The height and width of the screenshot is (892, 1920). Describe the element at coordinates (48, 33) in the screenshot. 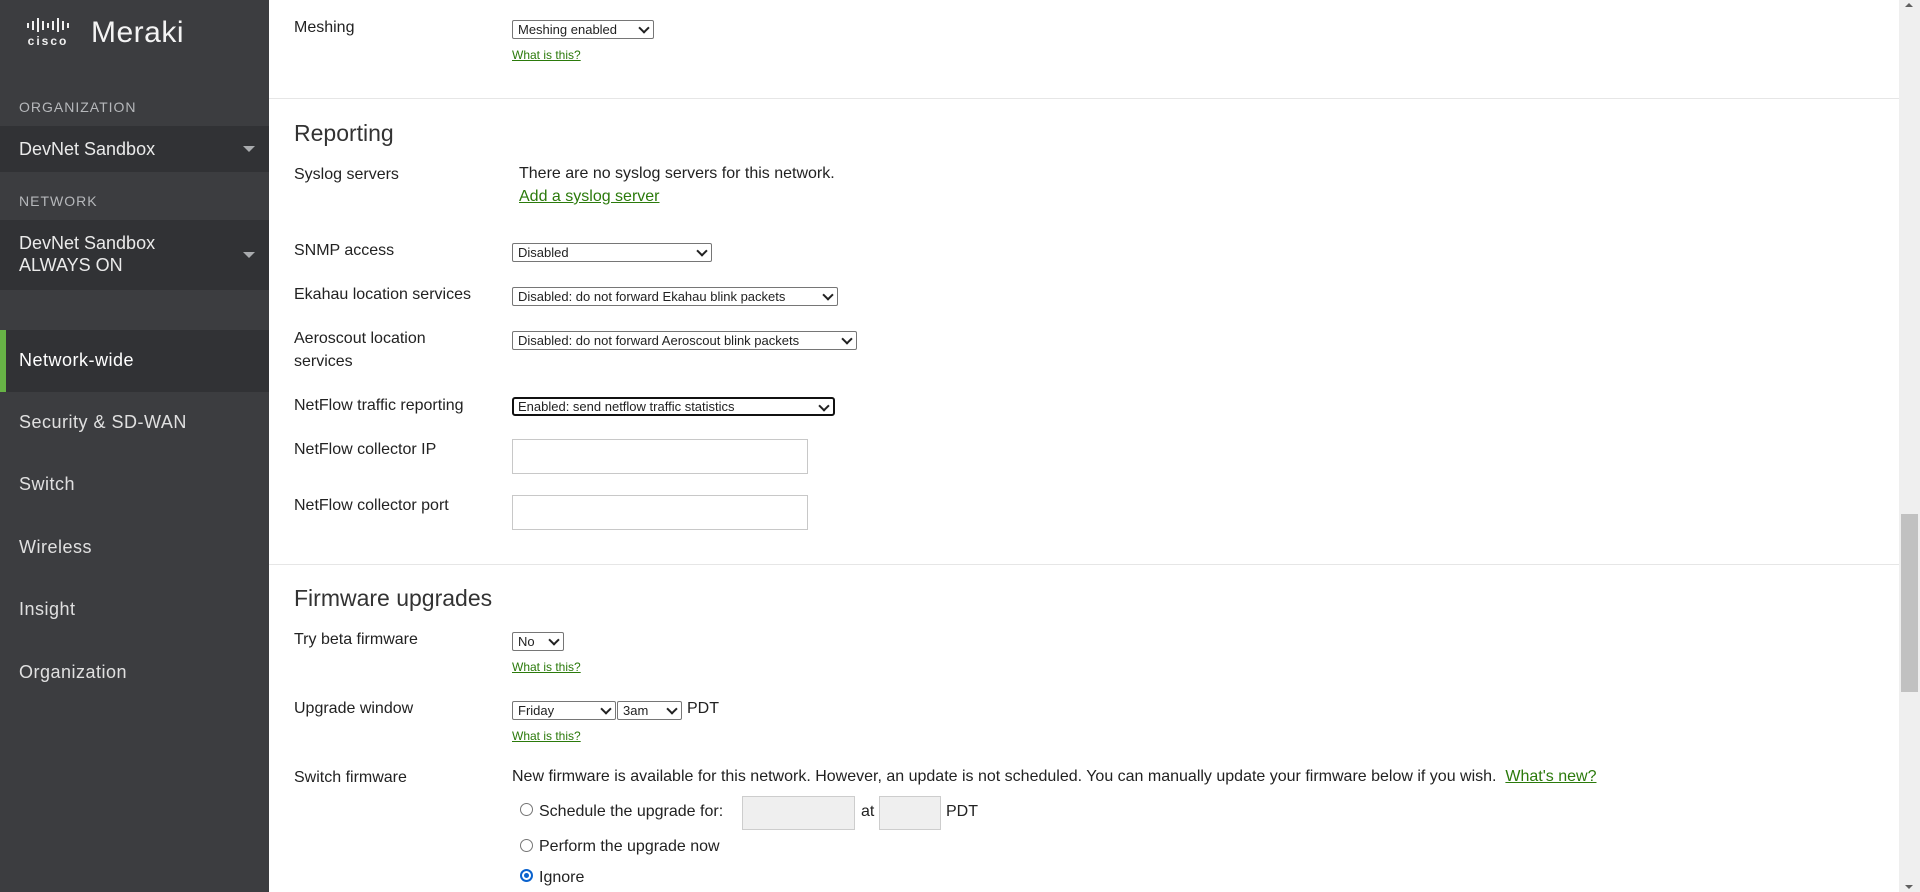

I see `cisco-logo-icon: cisco` at that location.